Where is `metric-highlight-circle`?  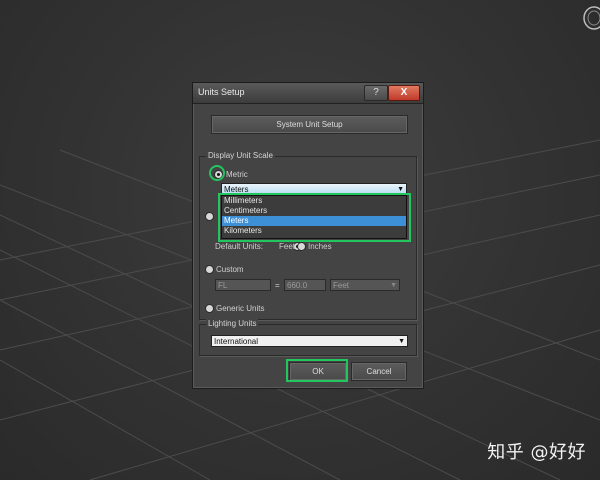 metric-highlight-circle is located at coordinates (217, 173).